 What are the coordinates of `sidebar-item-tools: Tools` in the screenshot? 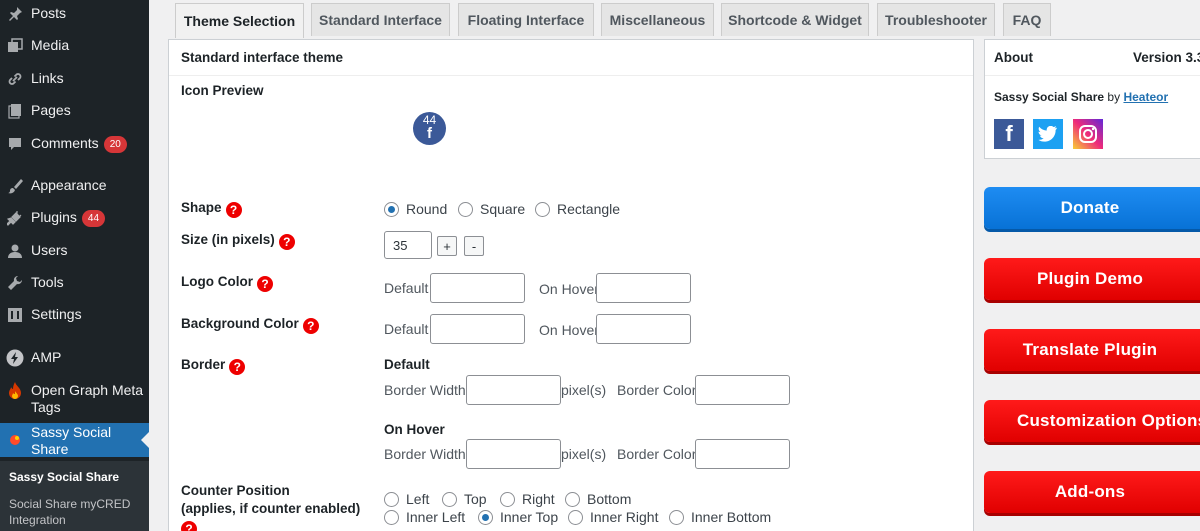 It's located at (74, 283).